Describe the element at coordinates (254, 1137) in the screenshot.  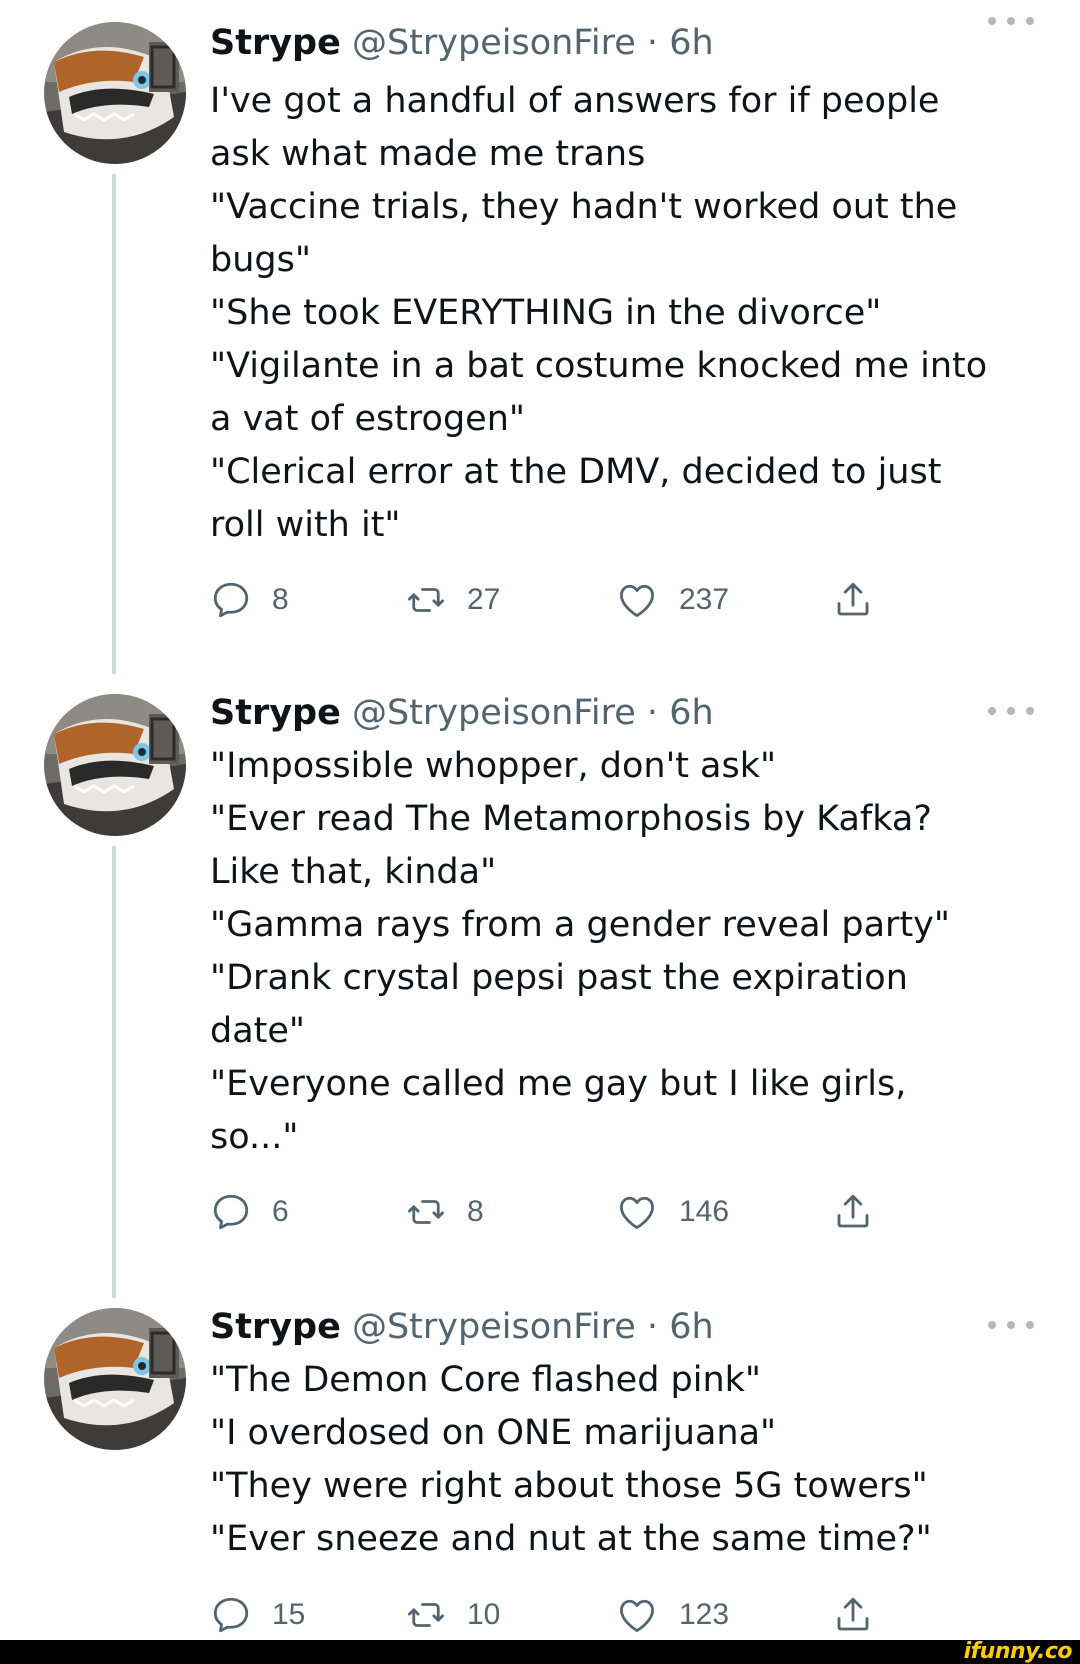
I see `tweet-line: so..."` at that location.